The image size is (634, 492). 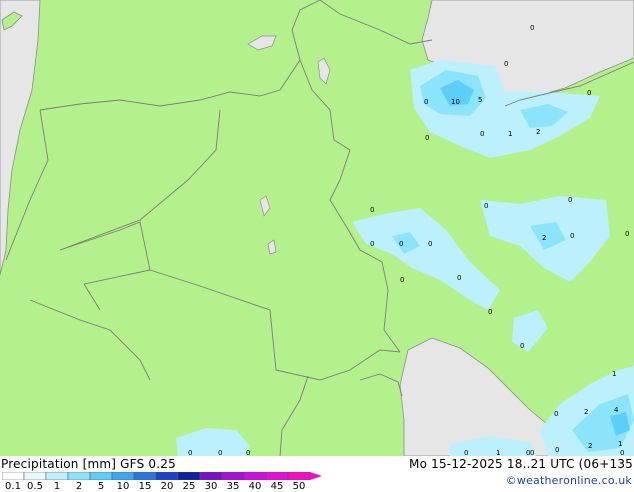 What do you see at coordinates (35, 486) in the screenshot?
I see `scale-tick-label: 0.5` at bounding box center [35, 486].